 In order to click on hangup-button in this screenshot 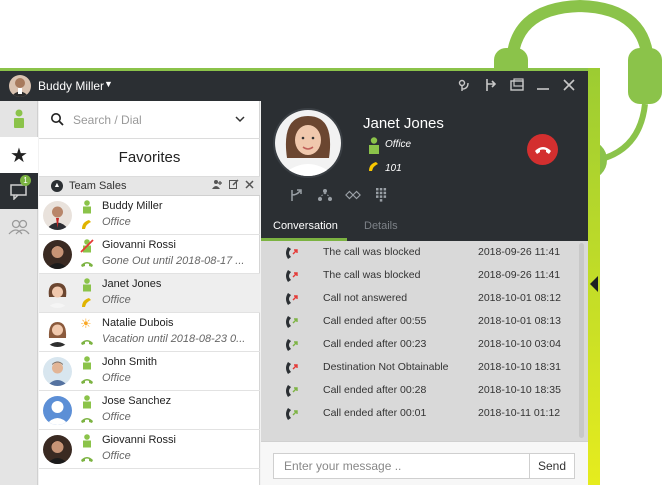, I will do `click(542, 149)`.